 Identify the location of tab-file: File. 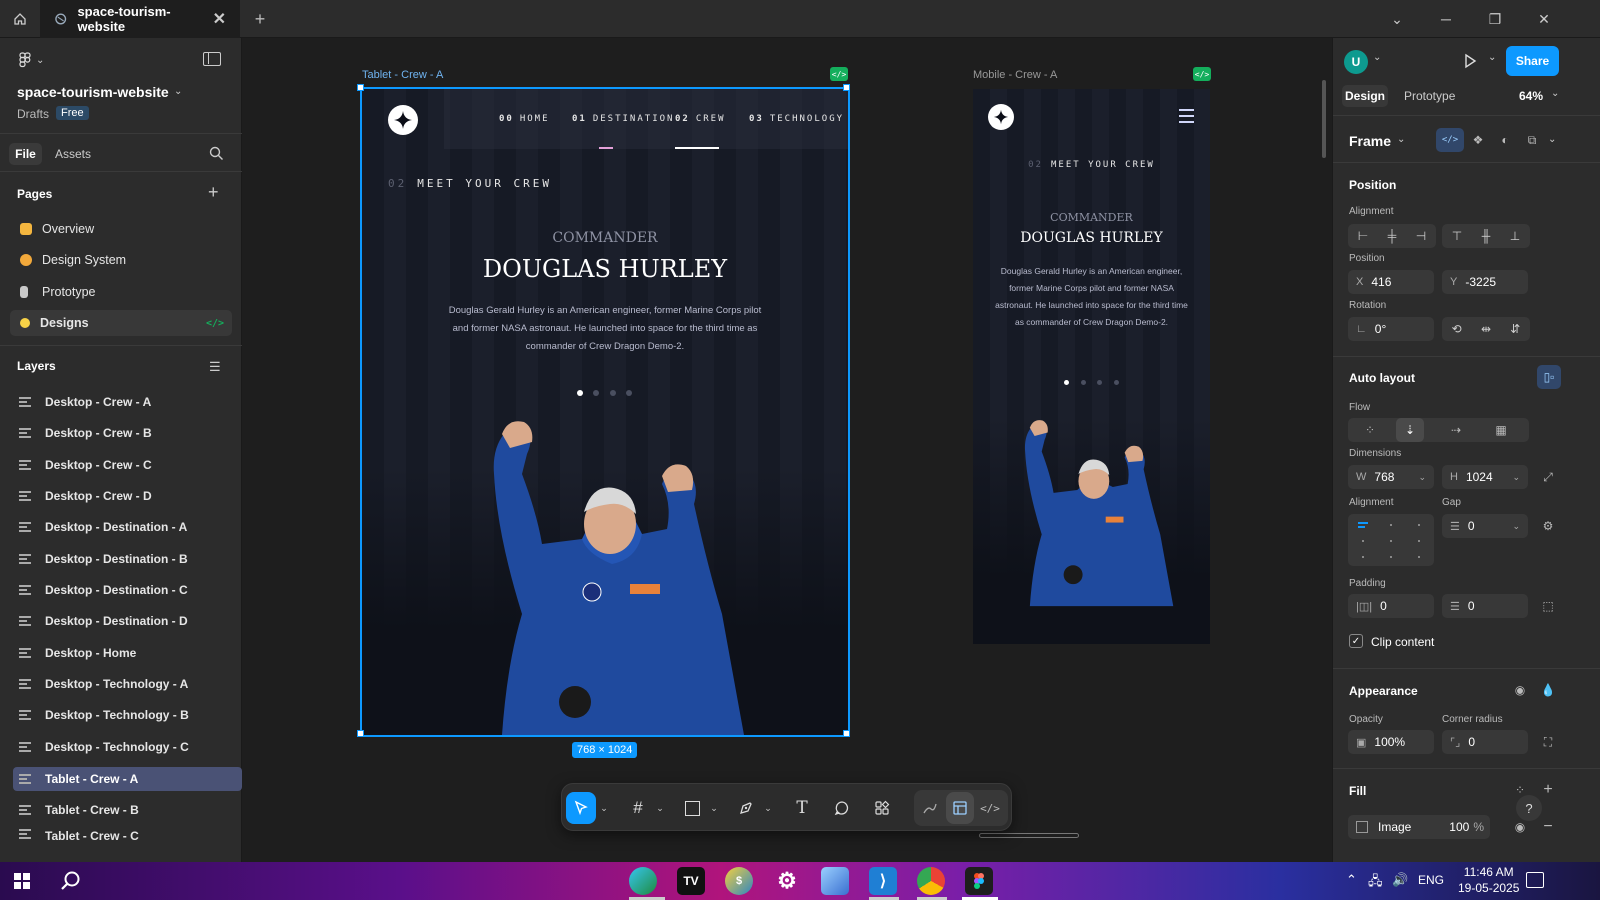
(25, 154).